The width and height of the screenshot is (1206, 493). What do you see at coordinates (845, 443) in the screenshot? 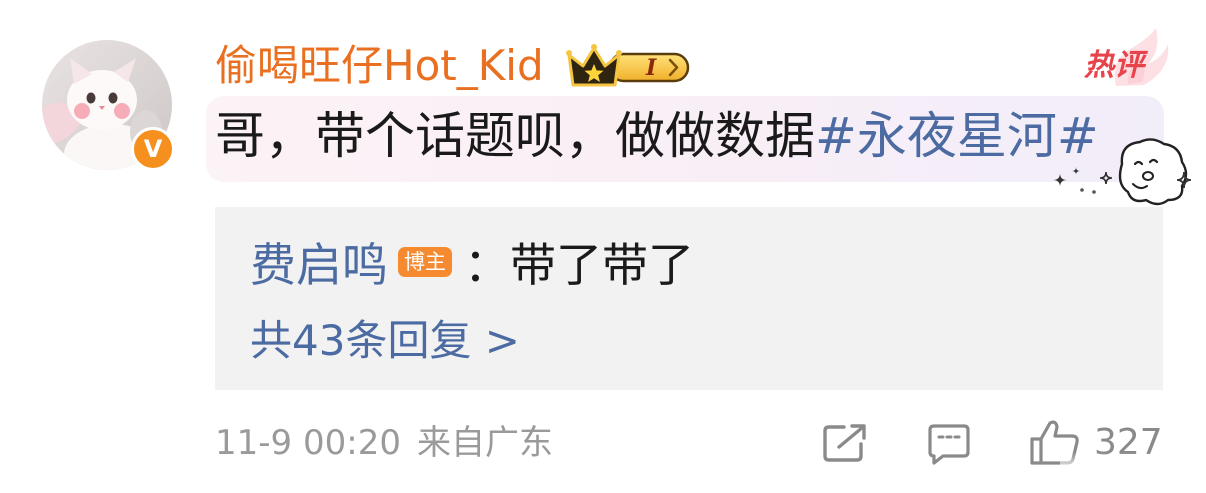
I see `share-icon` at bounding box center [845, 443].